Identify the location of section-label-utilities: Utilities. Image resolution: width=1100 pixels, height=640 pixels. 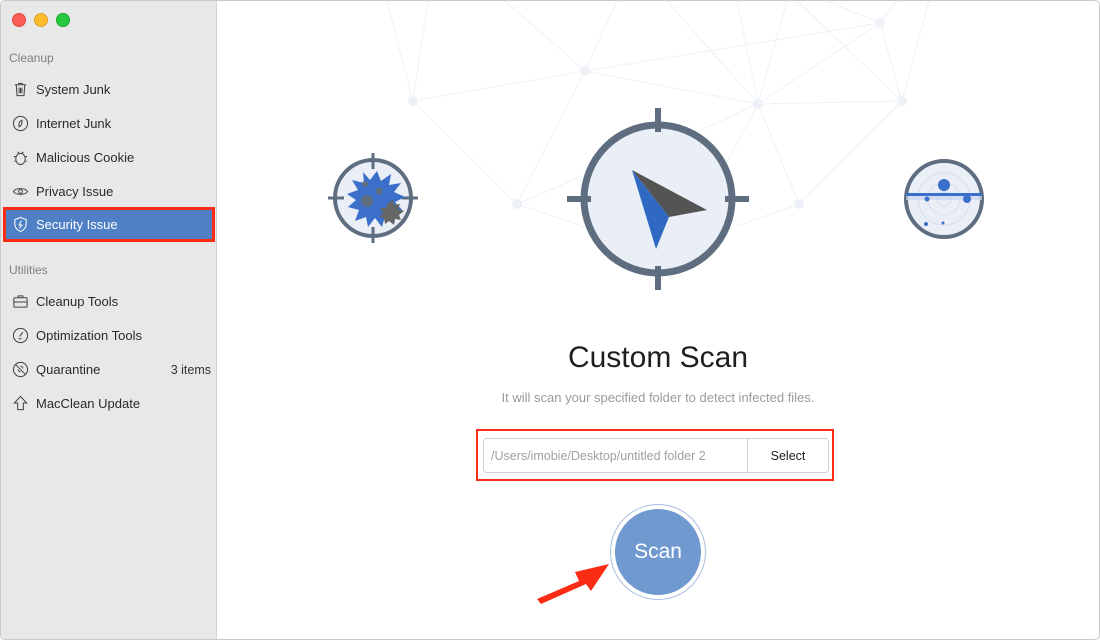
(28, 270).